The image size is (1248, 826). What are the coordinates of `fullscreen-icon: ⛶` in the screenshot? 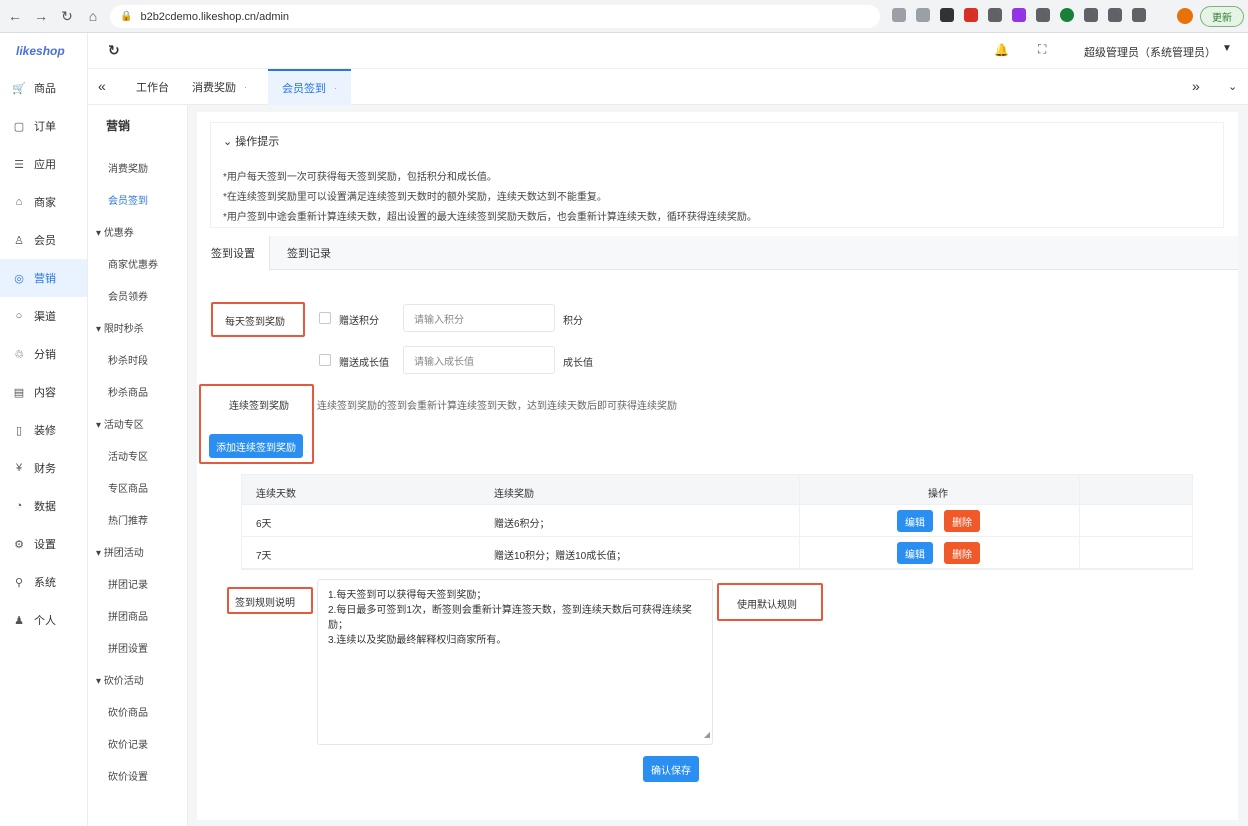 It's located at (1042, 49).